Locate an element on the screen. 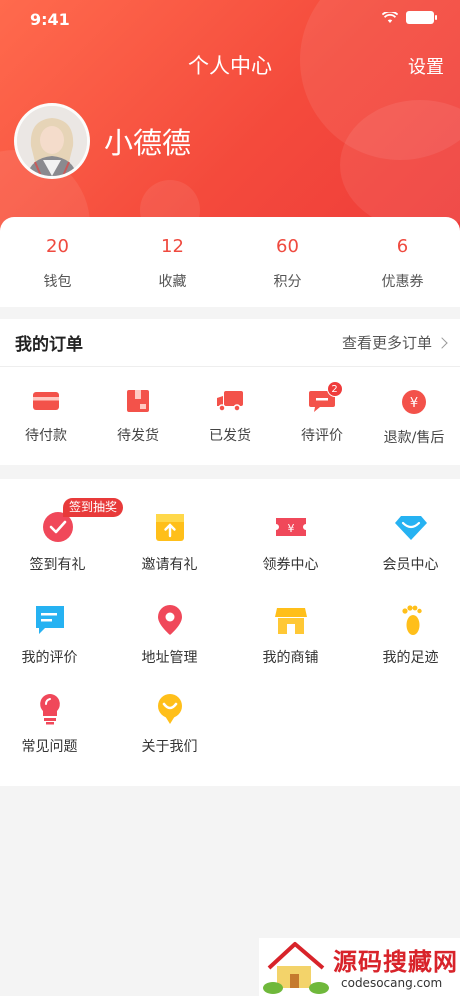 This screenshot has height=996, width=460. service-label: 签到有礼 is located at coordinates (57, 565).